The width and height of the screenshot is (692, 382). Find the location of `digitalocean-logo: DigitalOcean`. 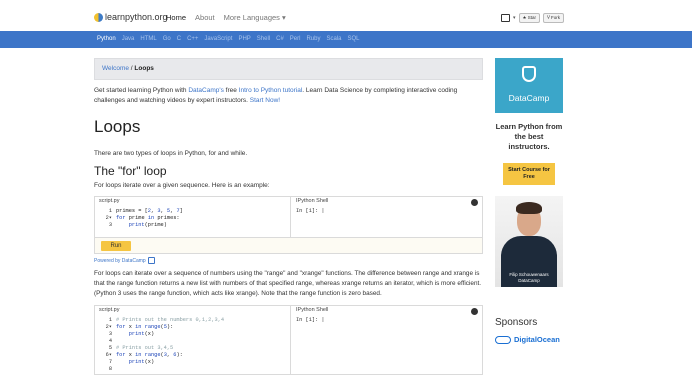

digitalocean-logo: DigitalOcean is located at coordinates (527, 339).